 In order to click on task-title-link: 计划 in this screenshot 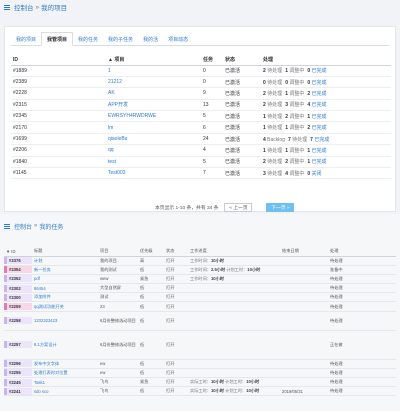, I will do `click(38, 260)`.